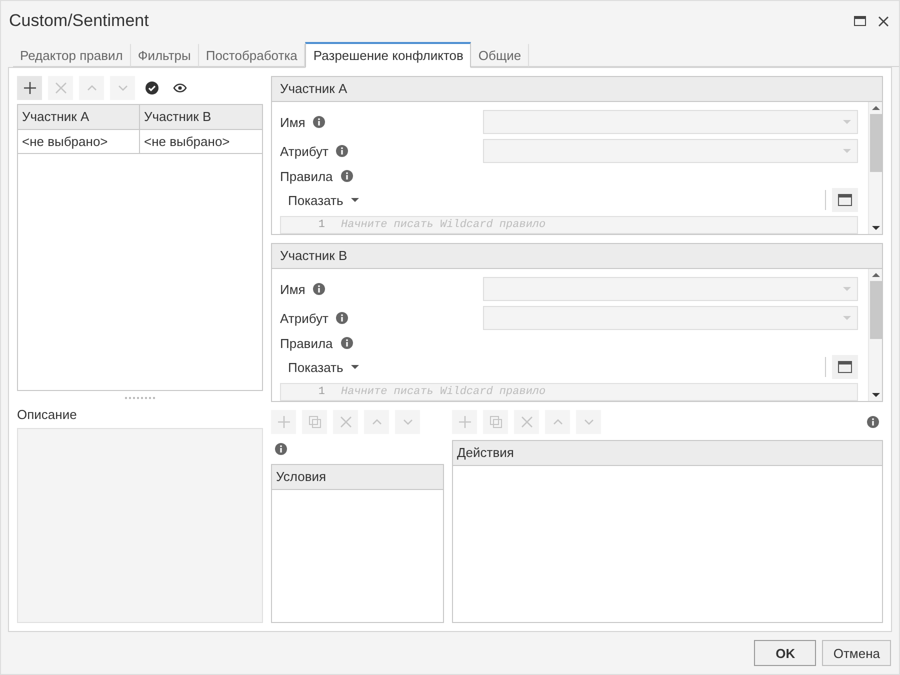 The width and height of the screenshot is (900, 675). I want to click on column-header: Участник A, so click(79, 117).